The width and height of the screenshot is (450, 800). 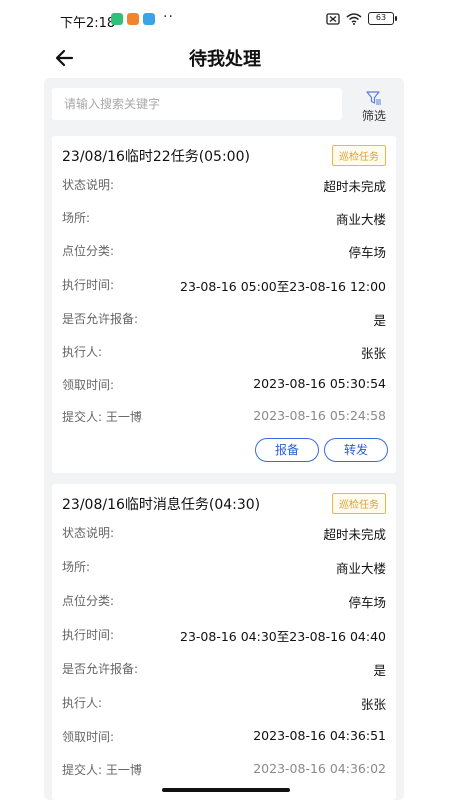 I want to click on status-indicators: 63, so click(x=361, y=18).